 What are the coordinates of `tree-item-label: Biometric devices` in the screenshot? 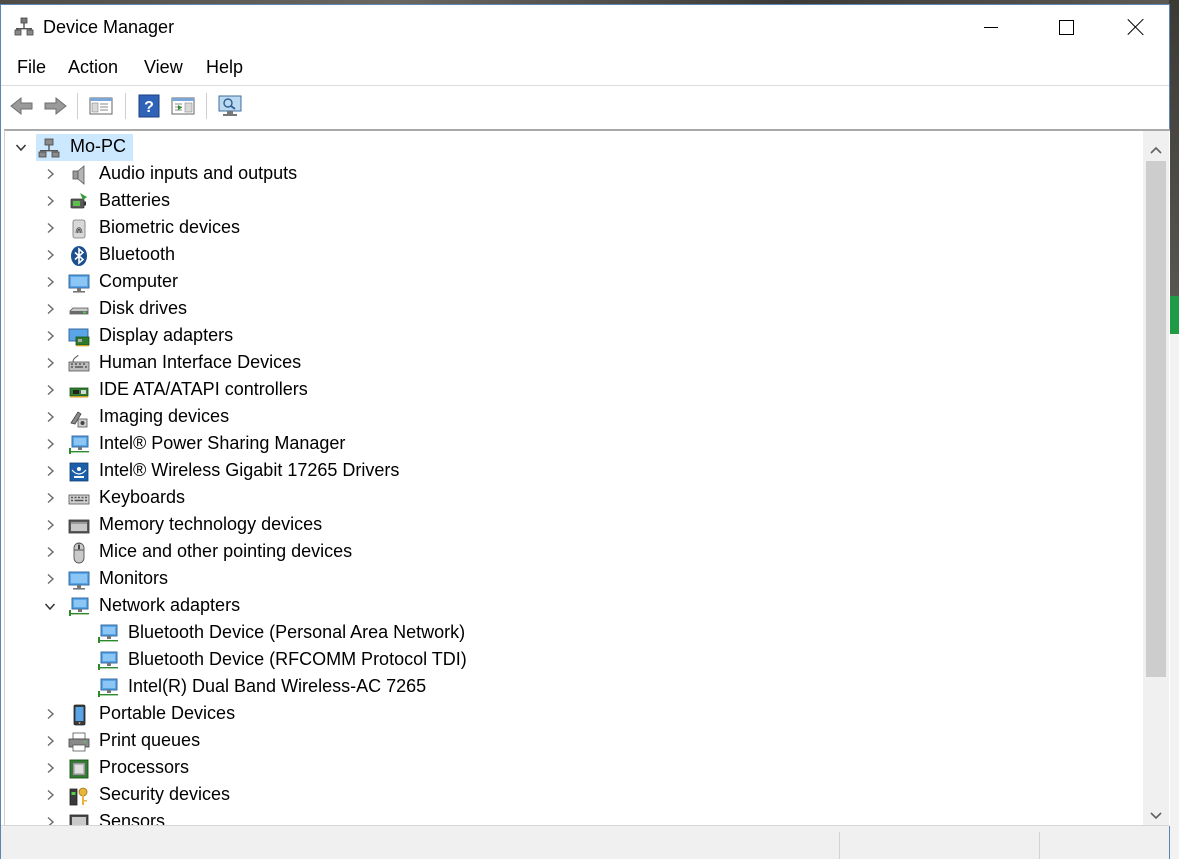 It's located at (170, 227).